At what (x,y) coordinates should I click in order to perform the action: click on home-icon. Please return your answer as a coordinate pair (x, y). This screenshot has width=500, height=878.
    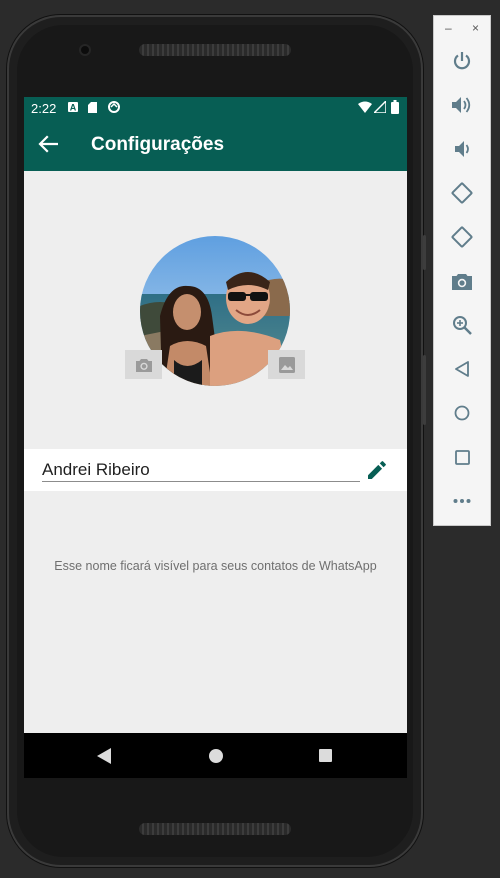
    Looking at the image, I should click on (462, 413).